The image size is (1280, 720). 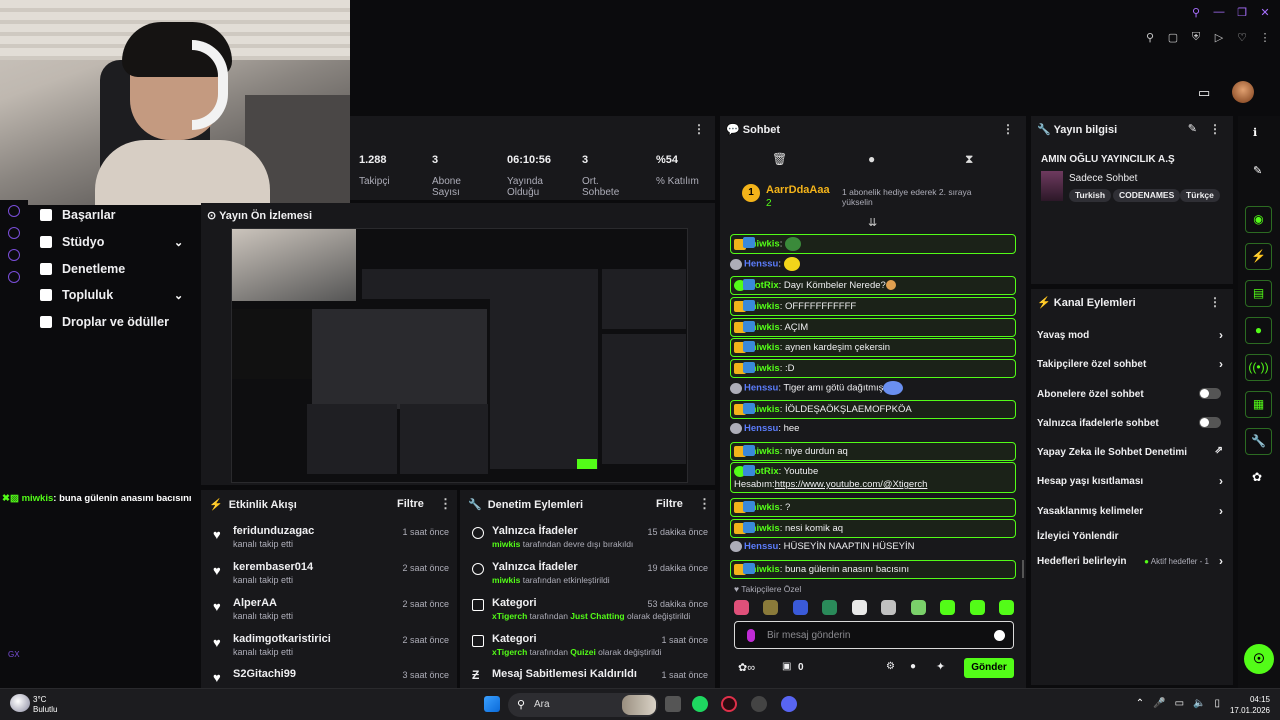 What do you see at coordinates (445, 504) in the screenshot?
I see `activity-menu-icon: ⋮` at bounding box center [445, 504].